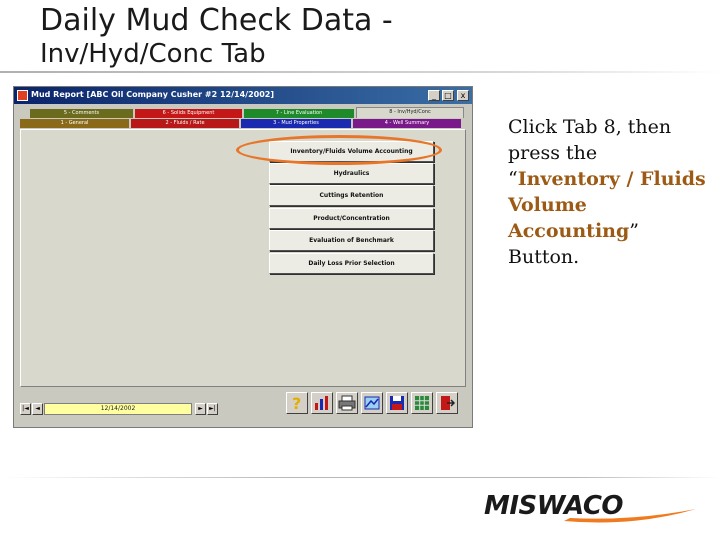  I want to click on exit-button, so click(447, 403).